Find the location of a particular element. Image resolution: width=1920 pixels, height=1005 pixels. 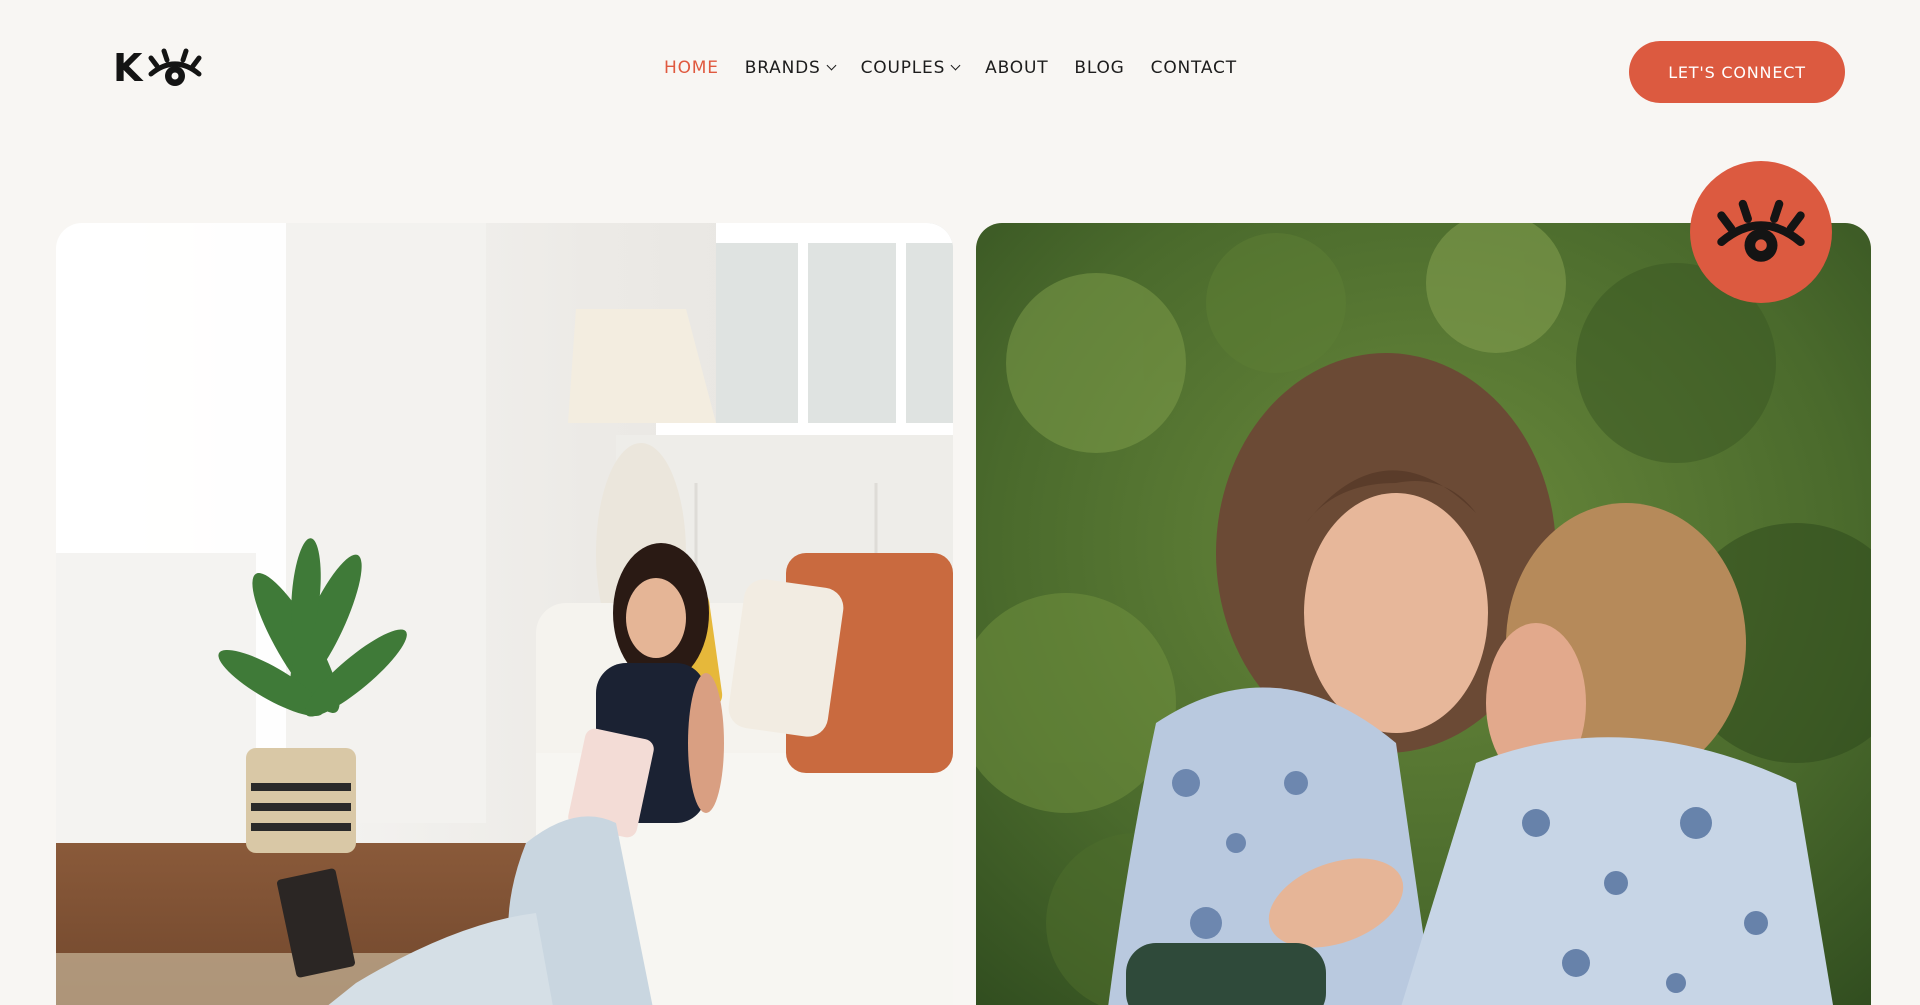

nav-item-label: COUPLES is located at coordinates (903, 68).